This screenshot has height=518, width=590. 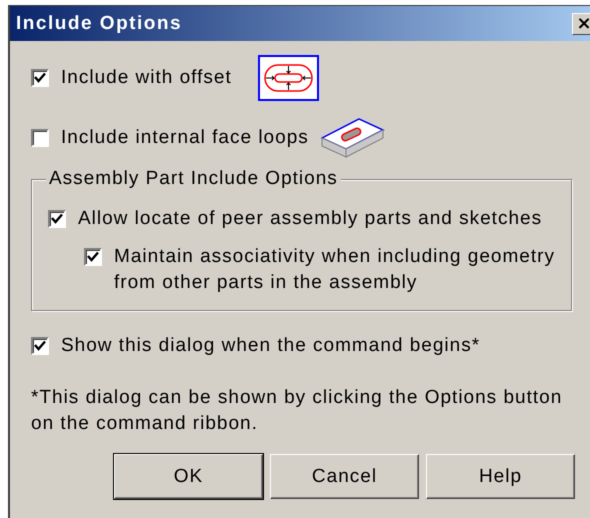 What do you see at coordinates (500, 476) in the screenshot?
I see `dialog-button: Help` at bounding box center [500, 476].